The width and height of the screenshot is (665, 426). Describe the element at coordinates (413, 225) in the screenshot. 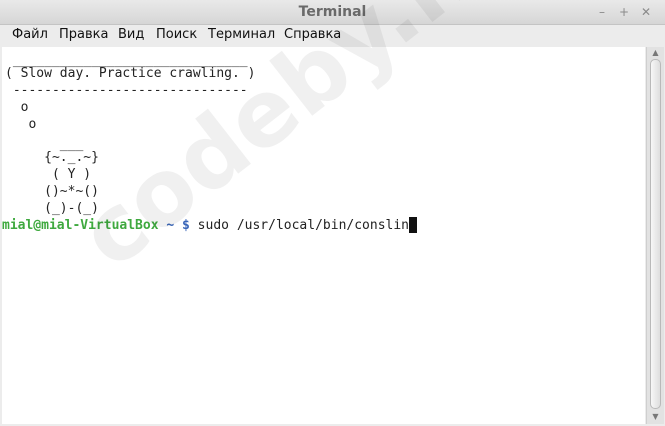

I see `text-cursor` at that location.